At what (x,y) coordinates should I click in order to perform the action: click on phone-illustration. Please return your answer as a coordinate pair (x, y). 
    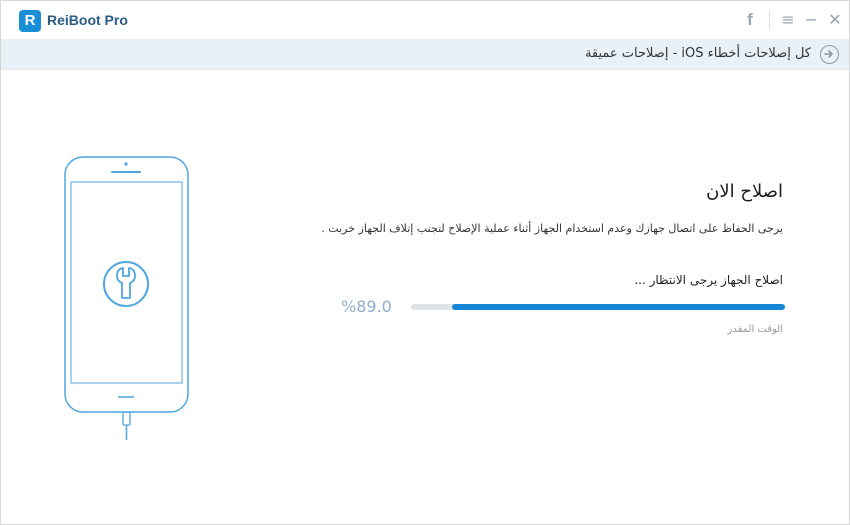
    Looking at the image, I should click on (126, 300).